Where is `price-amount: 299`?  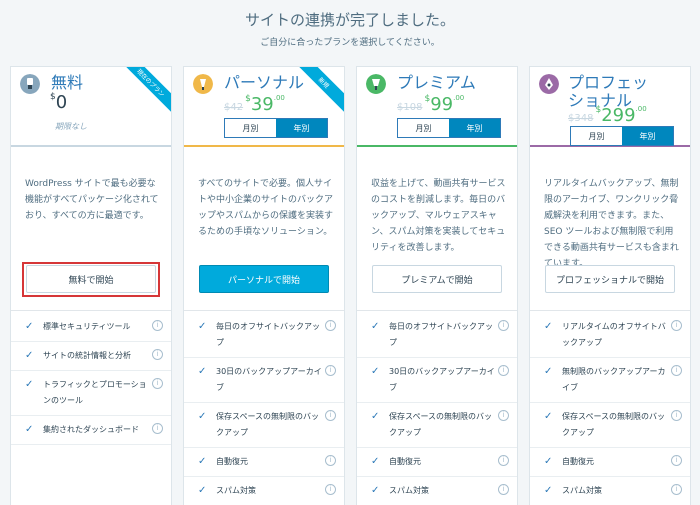 price-amount: 299 is located at coordinates (618, 115).